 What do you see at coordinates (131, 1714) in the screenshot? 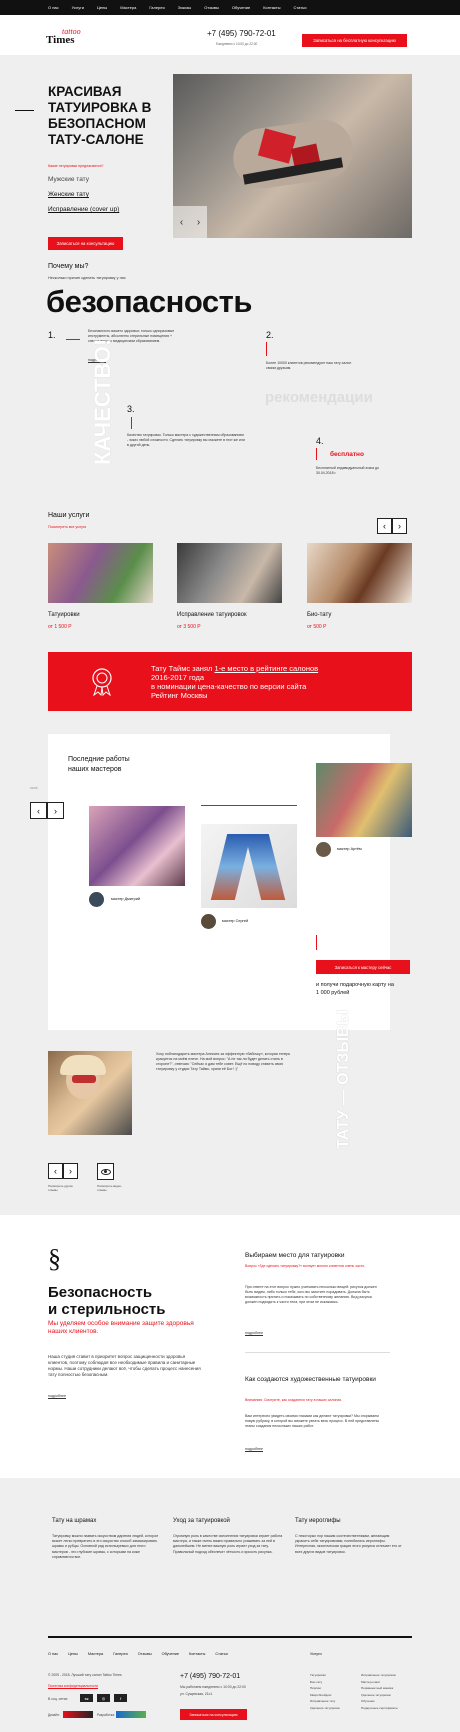
I see `dev-studio-logo` at bounding box center [131, 1714].